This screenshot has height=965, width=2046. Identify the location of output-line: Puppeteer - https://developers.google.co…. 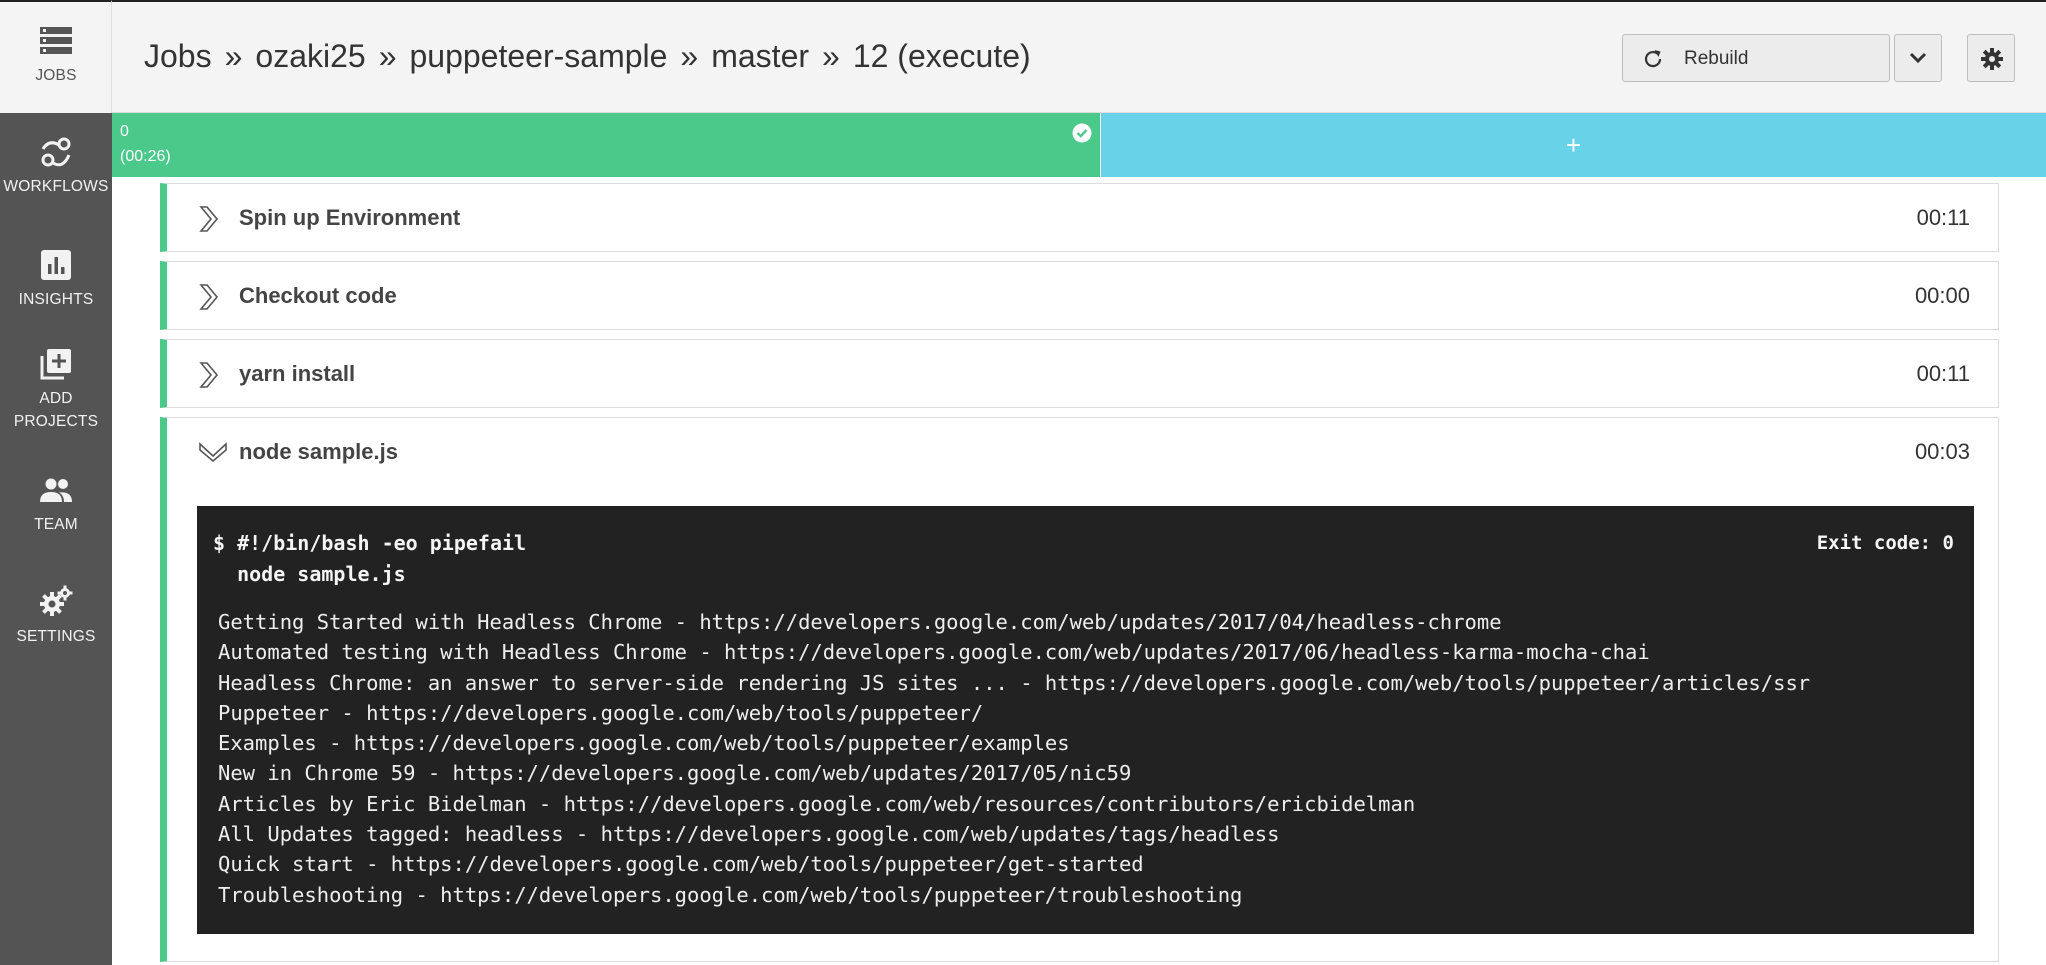
(601, 712).